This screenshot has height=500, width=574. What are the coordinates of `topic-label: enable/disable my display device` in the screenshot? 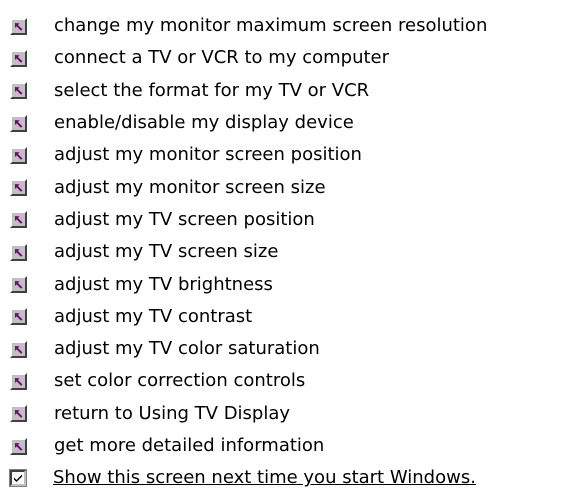 It's located at (204, 123).